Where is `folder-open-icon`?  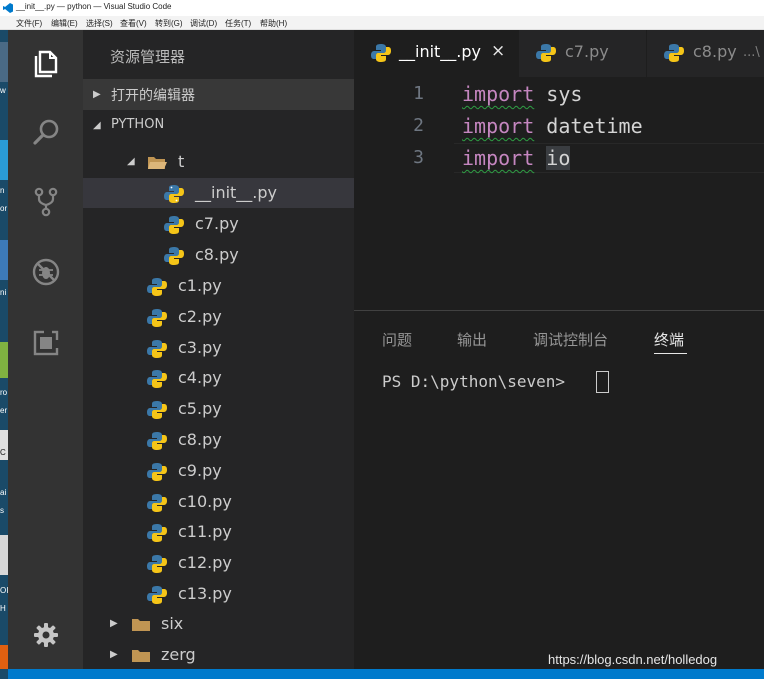 folder-open-icon is located at coordinates (157, 163).